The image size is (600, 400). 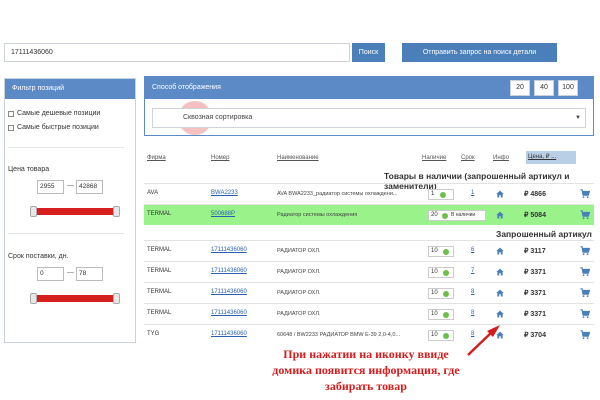 What do you see at coordinates (153, 334) in the screenshot?
I see `brand-cell: TYG` at bounding box center [153, 334].